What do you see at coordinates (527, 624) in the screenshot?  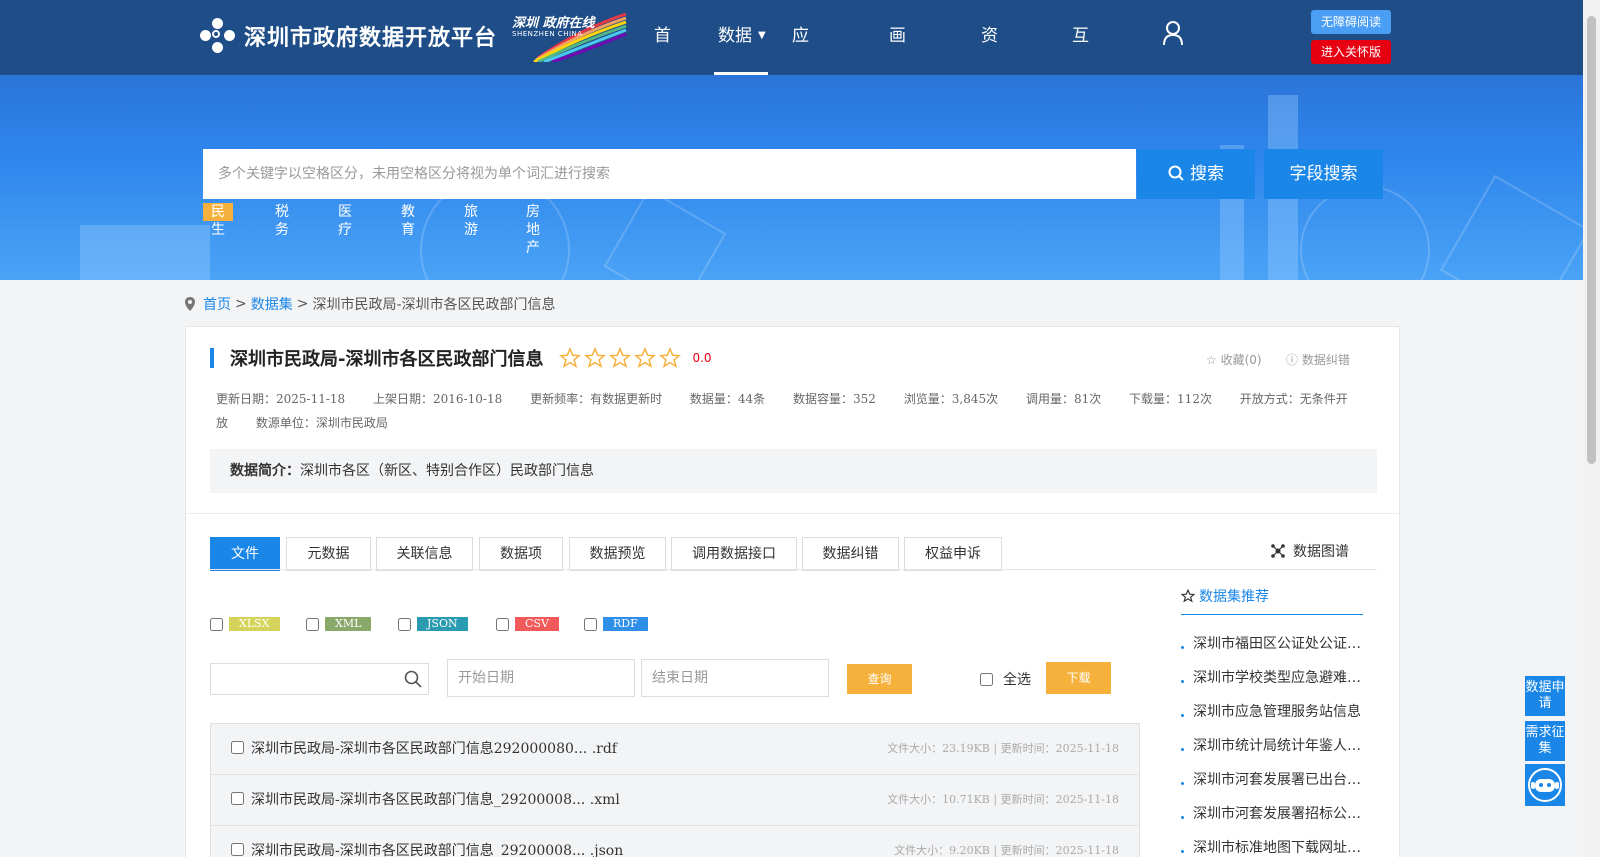 I see `format-filter-csv: CSV` at bounding box center [527, 624].